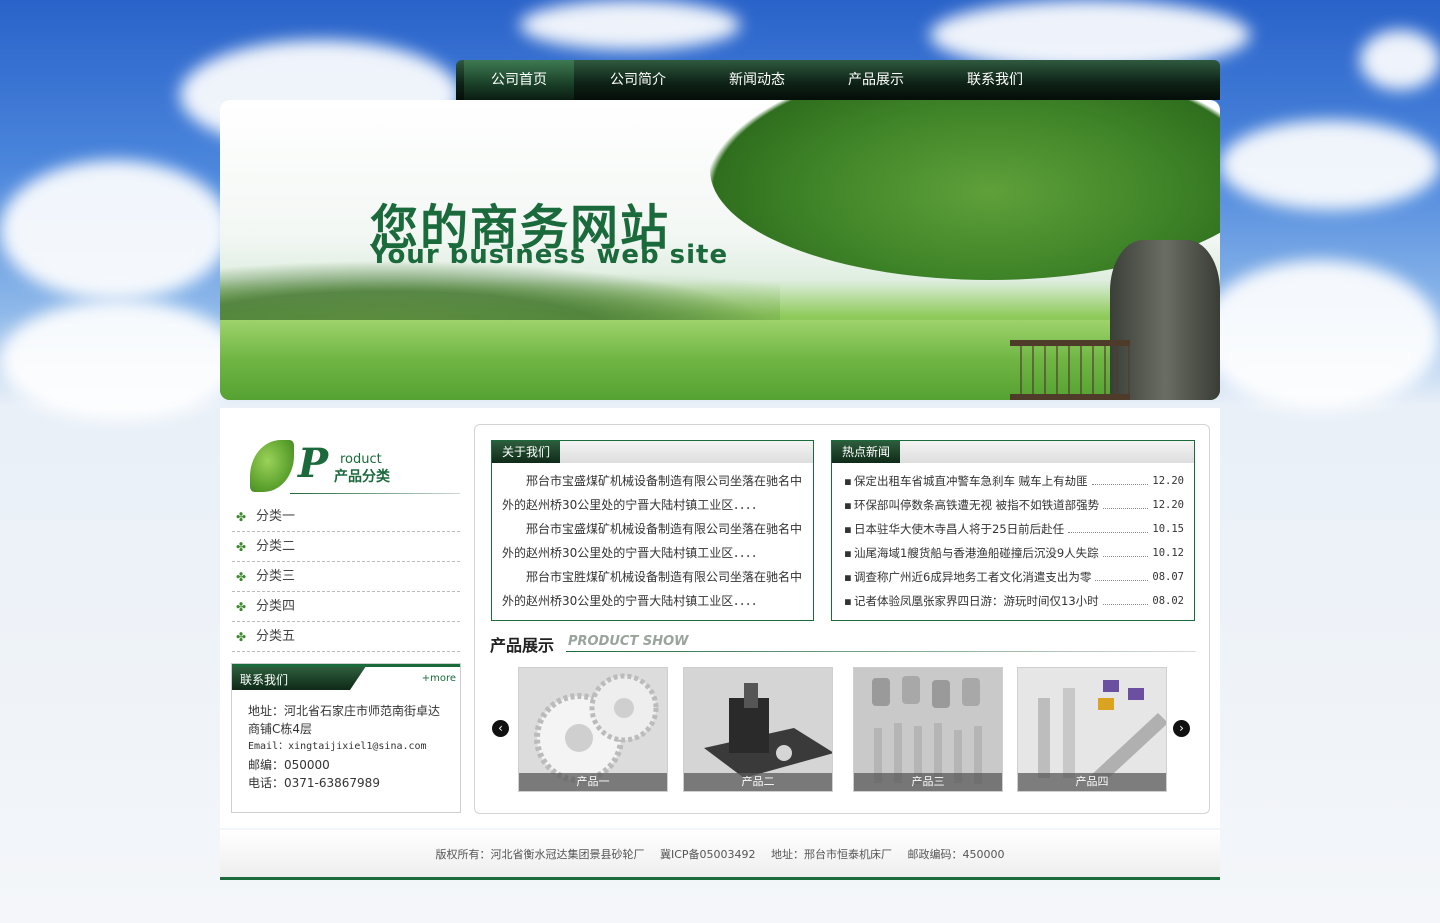 Image resolution: width=1440 pixels, height=923 pixels. I want to click on category-item: ✤ 分类三, so click(346, 577).